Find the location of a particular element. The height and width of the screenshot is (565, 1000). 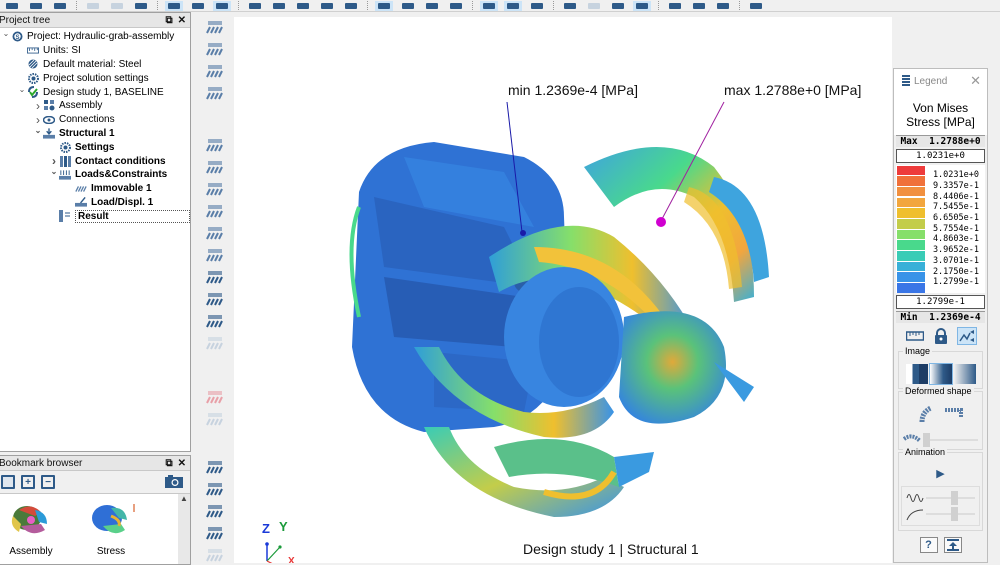

pinned-support-icon is located at coordinates (215, 49).